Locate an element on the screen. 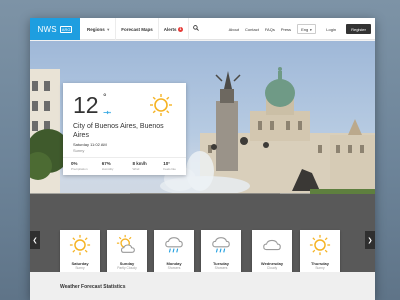 This screenshot has height=300, width=400. stat-feels-like: 10° Feels like is located at coordinates (170, 166).